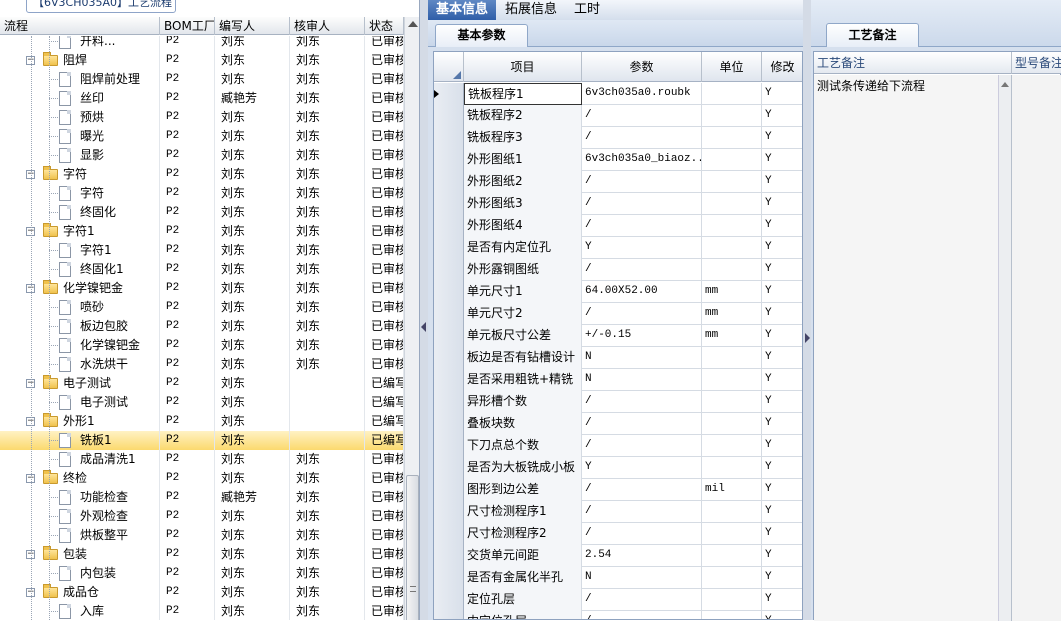  Describe the element at coordinates (80, 250) in the screenshot. I see `flow-cell: 字符1` at that location.